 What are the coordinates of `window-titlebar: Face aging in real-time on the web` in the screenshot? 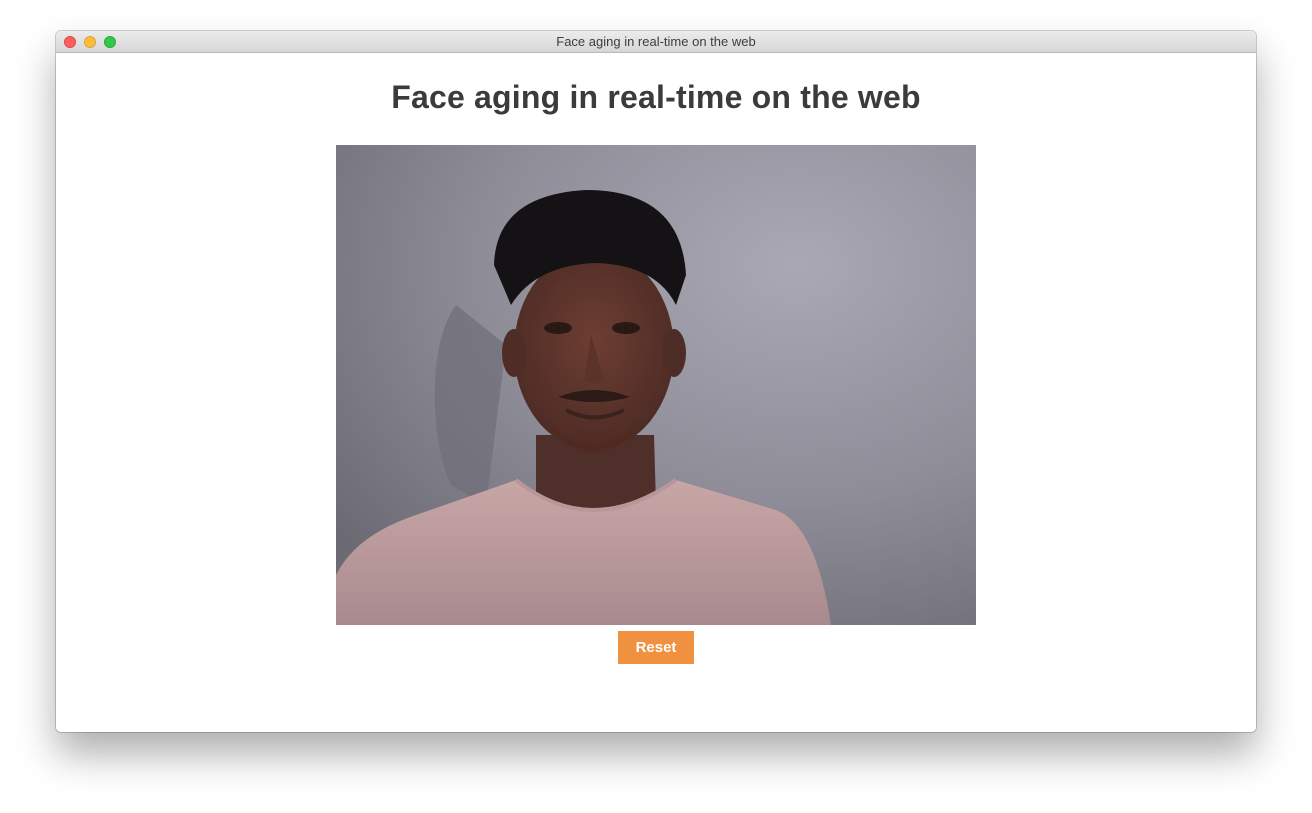 It's located at (656, 42).